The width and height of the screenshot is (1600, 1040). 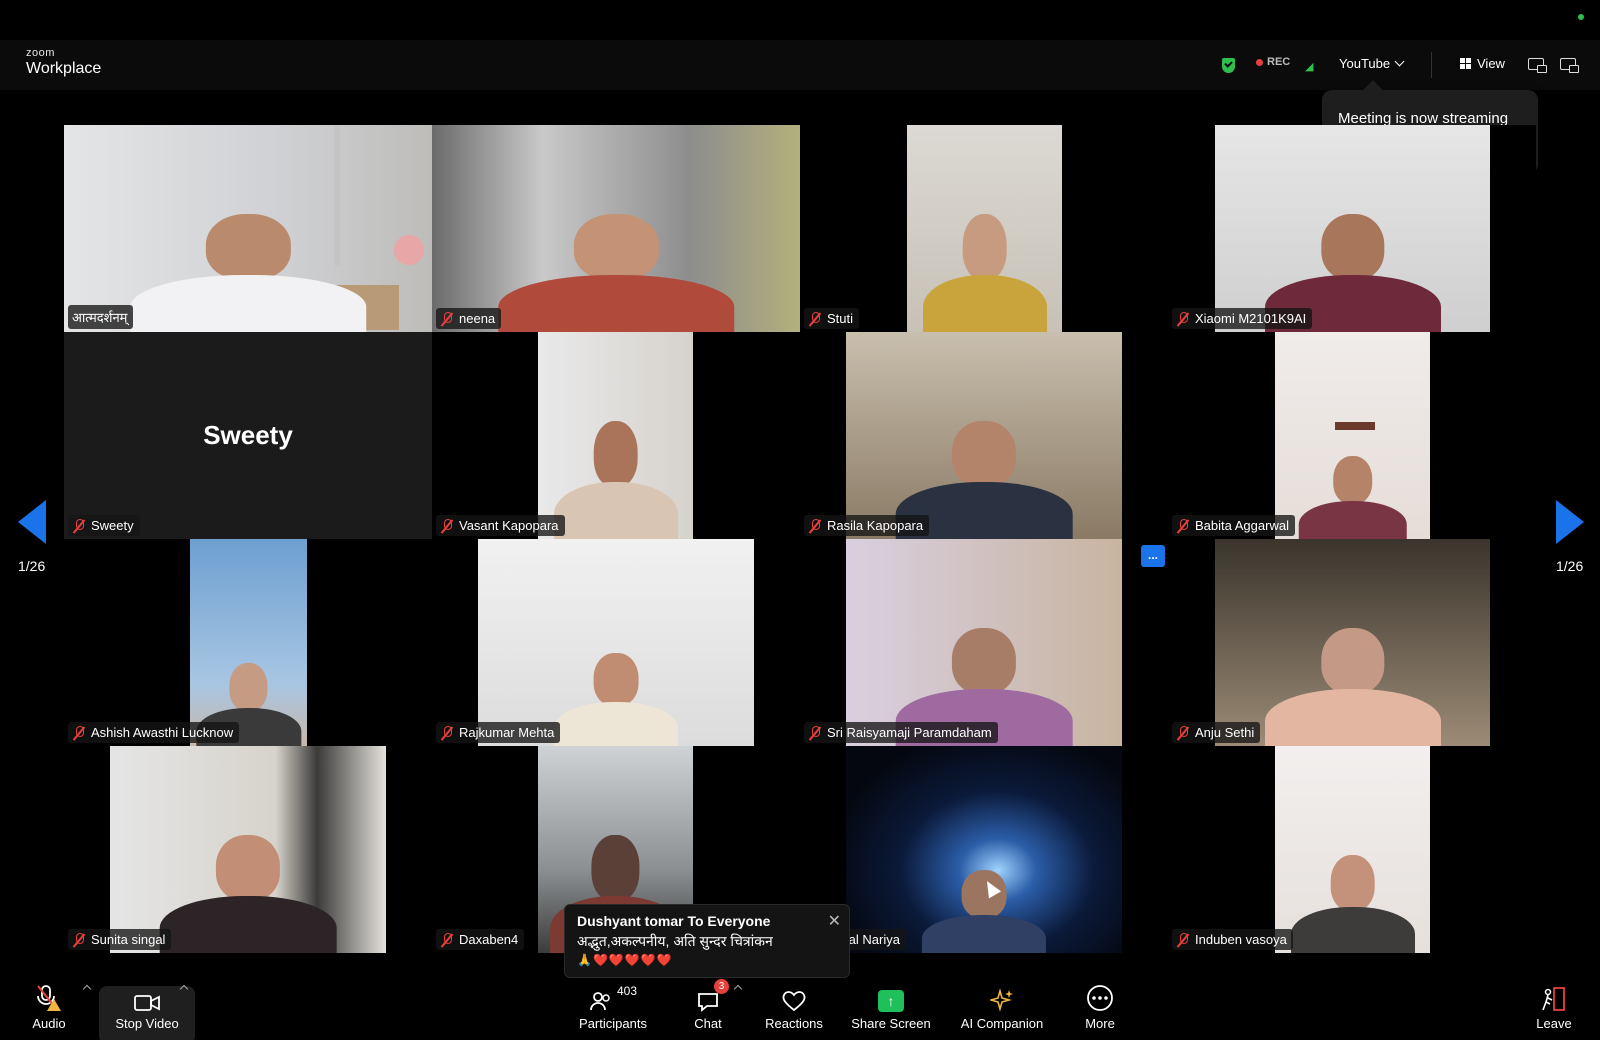 I want to click on minimize-window-icon, so click(x=1537, y=65).